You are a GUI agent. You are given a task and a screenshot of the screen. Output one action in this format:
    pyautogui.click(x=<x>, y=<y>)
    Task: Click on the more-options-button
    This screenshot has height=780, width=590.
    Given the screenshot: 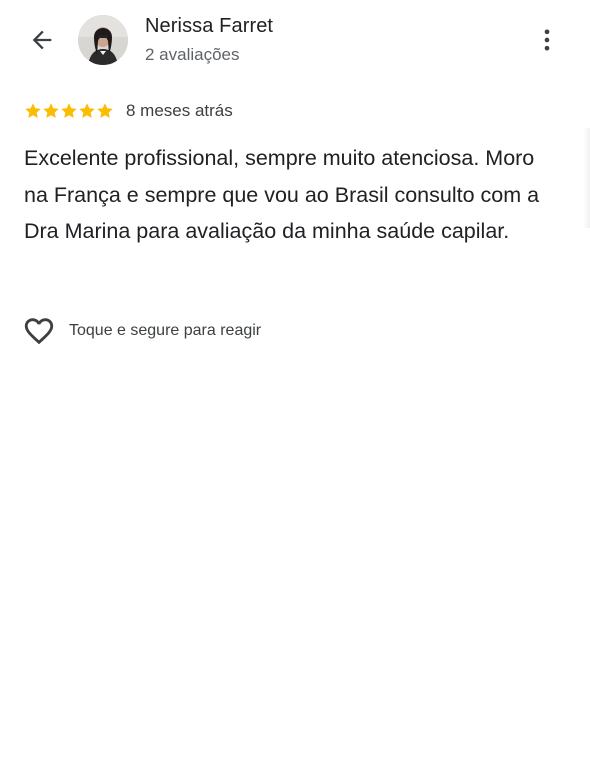 What is the action you would take?
    pyautogui.click(x=547, y=40)
    